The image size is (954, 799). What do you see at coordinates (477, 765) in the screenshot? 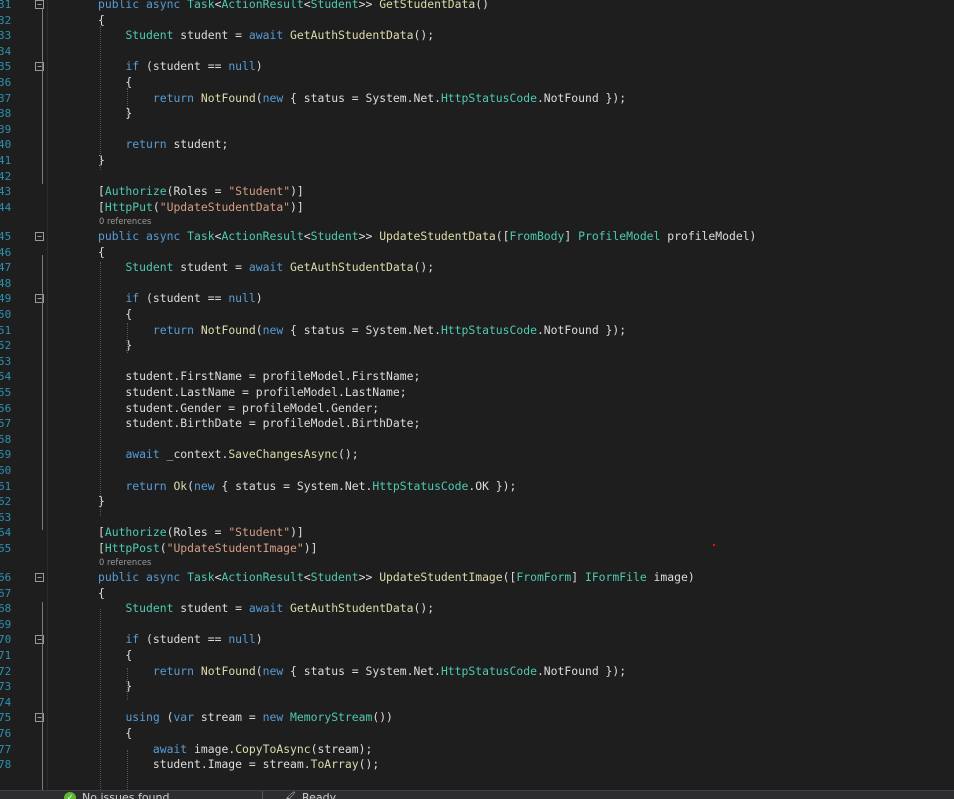
I see `code-line: 78 student.Image = stream.ToArray();` at bounding box center [477, 765].